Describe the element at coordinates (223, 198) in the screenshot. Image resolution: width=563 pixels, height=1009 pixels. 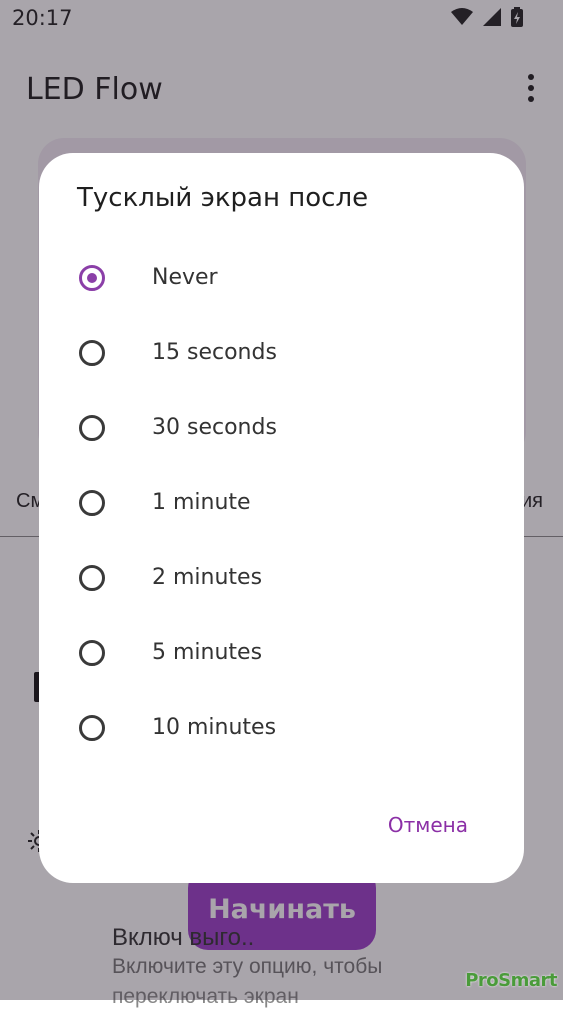
I see `dialog-title: Тусклый экран после` at that location.